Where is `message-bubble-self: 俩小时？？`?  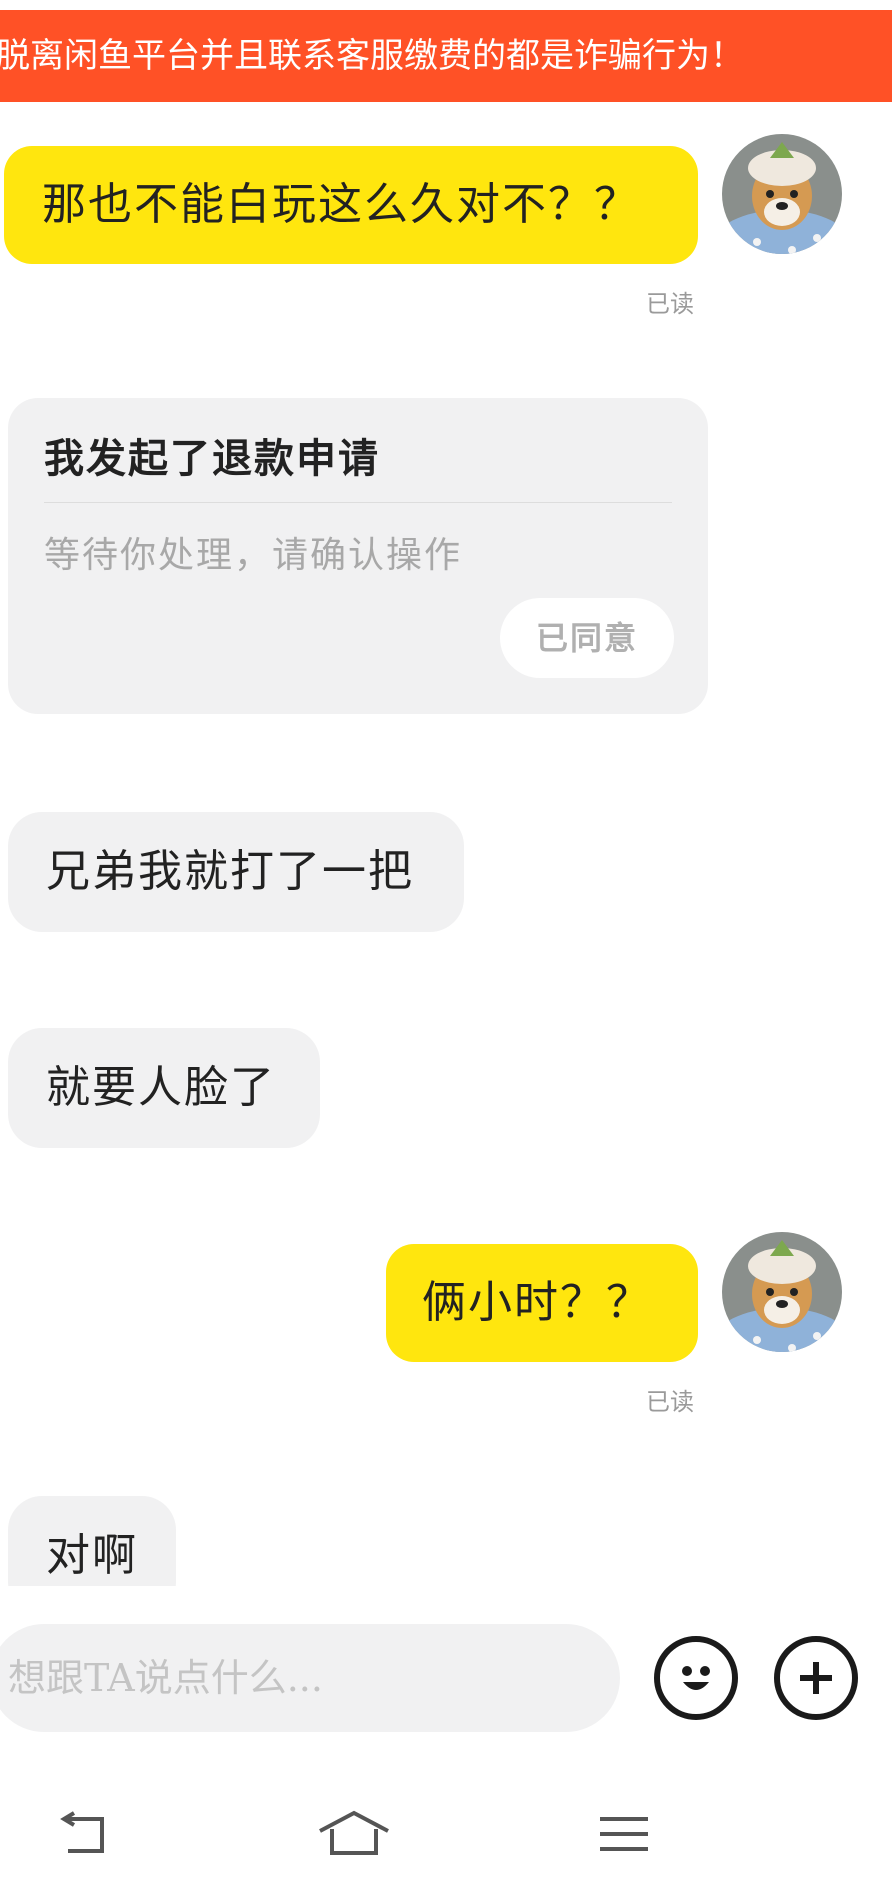
message-bubble-self: 俩小时？？ is located at coordinates (542, 1303).